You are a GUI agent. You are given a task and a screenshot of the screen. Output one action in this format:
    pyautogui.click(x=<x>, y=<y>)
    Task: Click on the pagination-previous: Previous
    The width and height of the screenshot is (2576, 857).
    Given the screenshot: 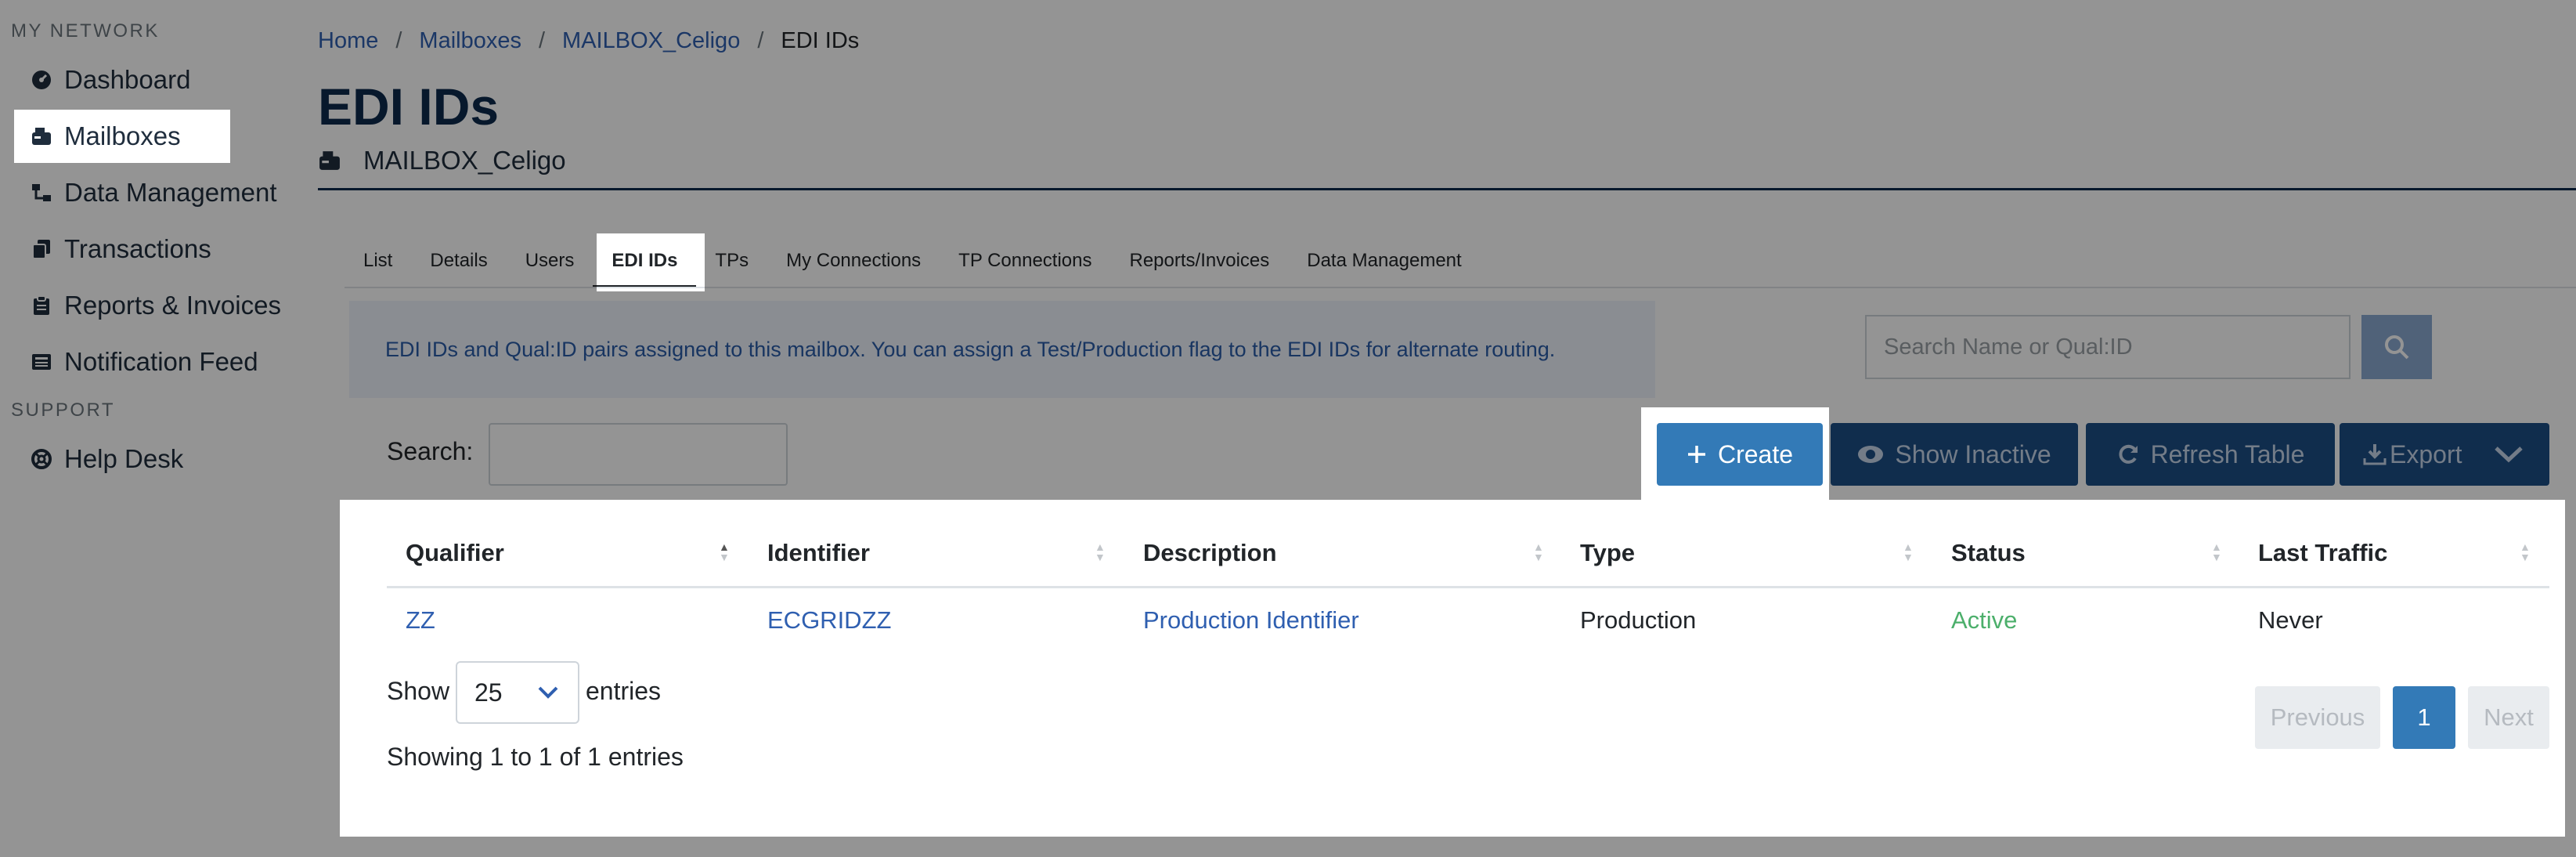 What is the action you would take?
    pyautogui.click(x=2317, y=717)
    